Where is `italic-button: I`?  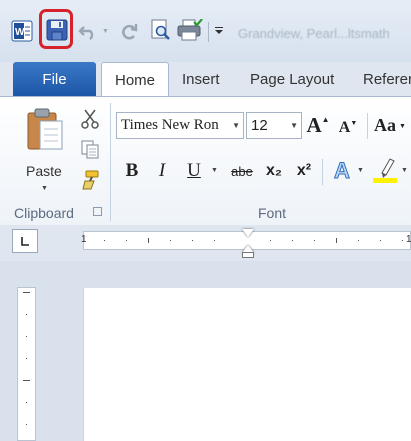
italic-button: I is located at coordinates (162, 171).